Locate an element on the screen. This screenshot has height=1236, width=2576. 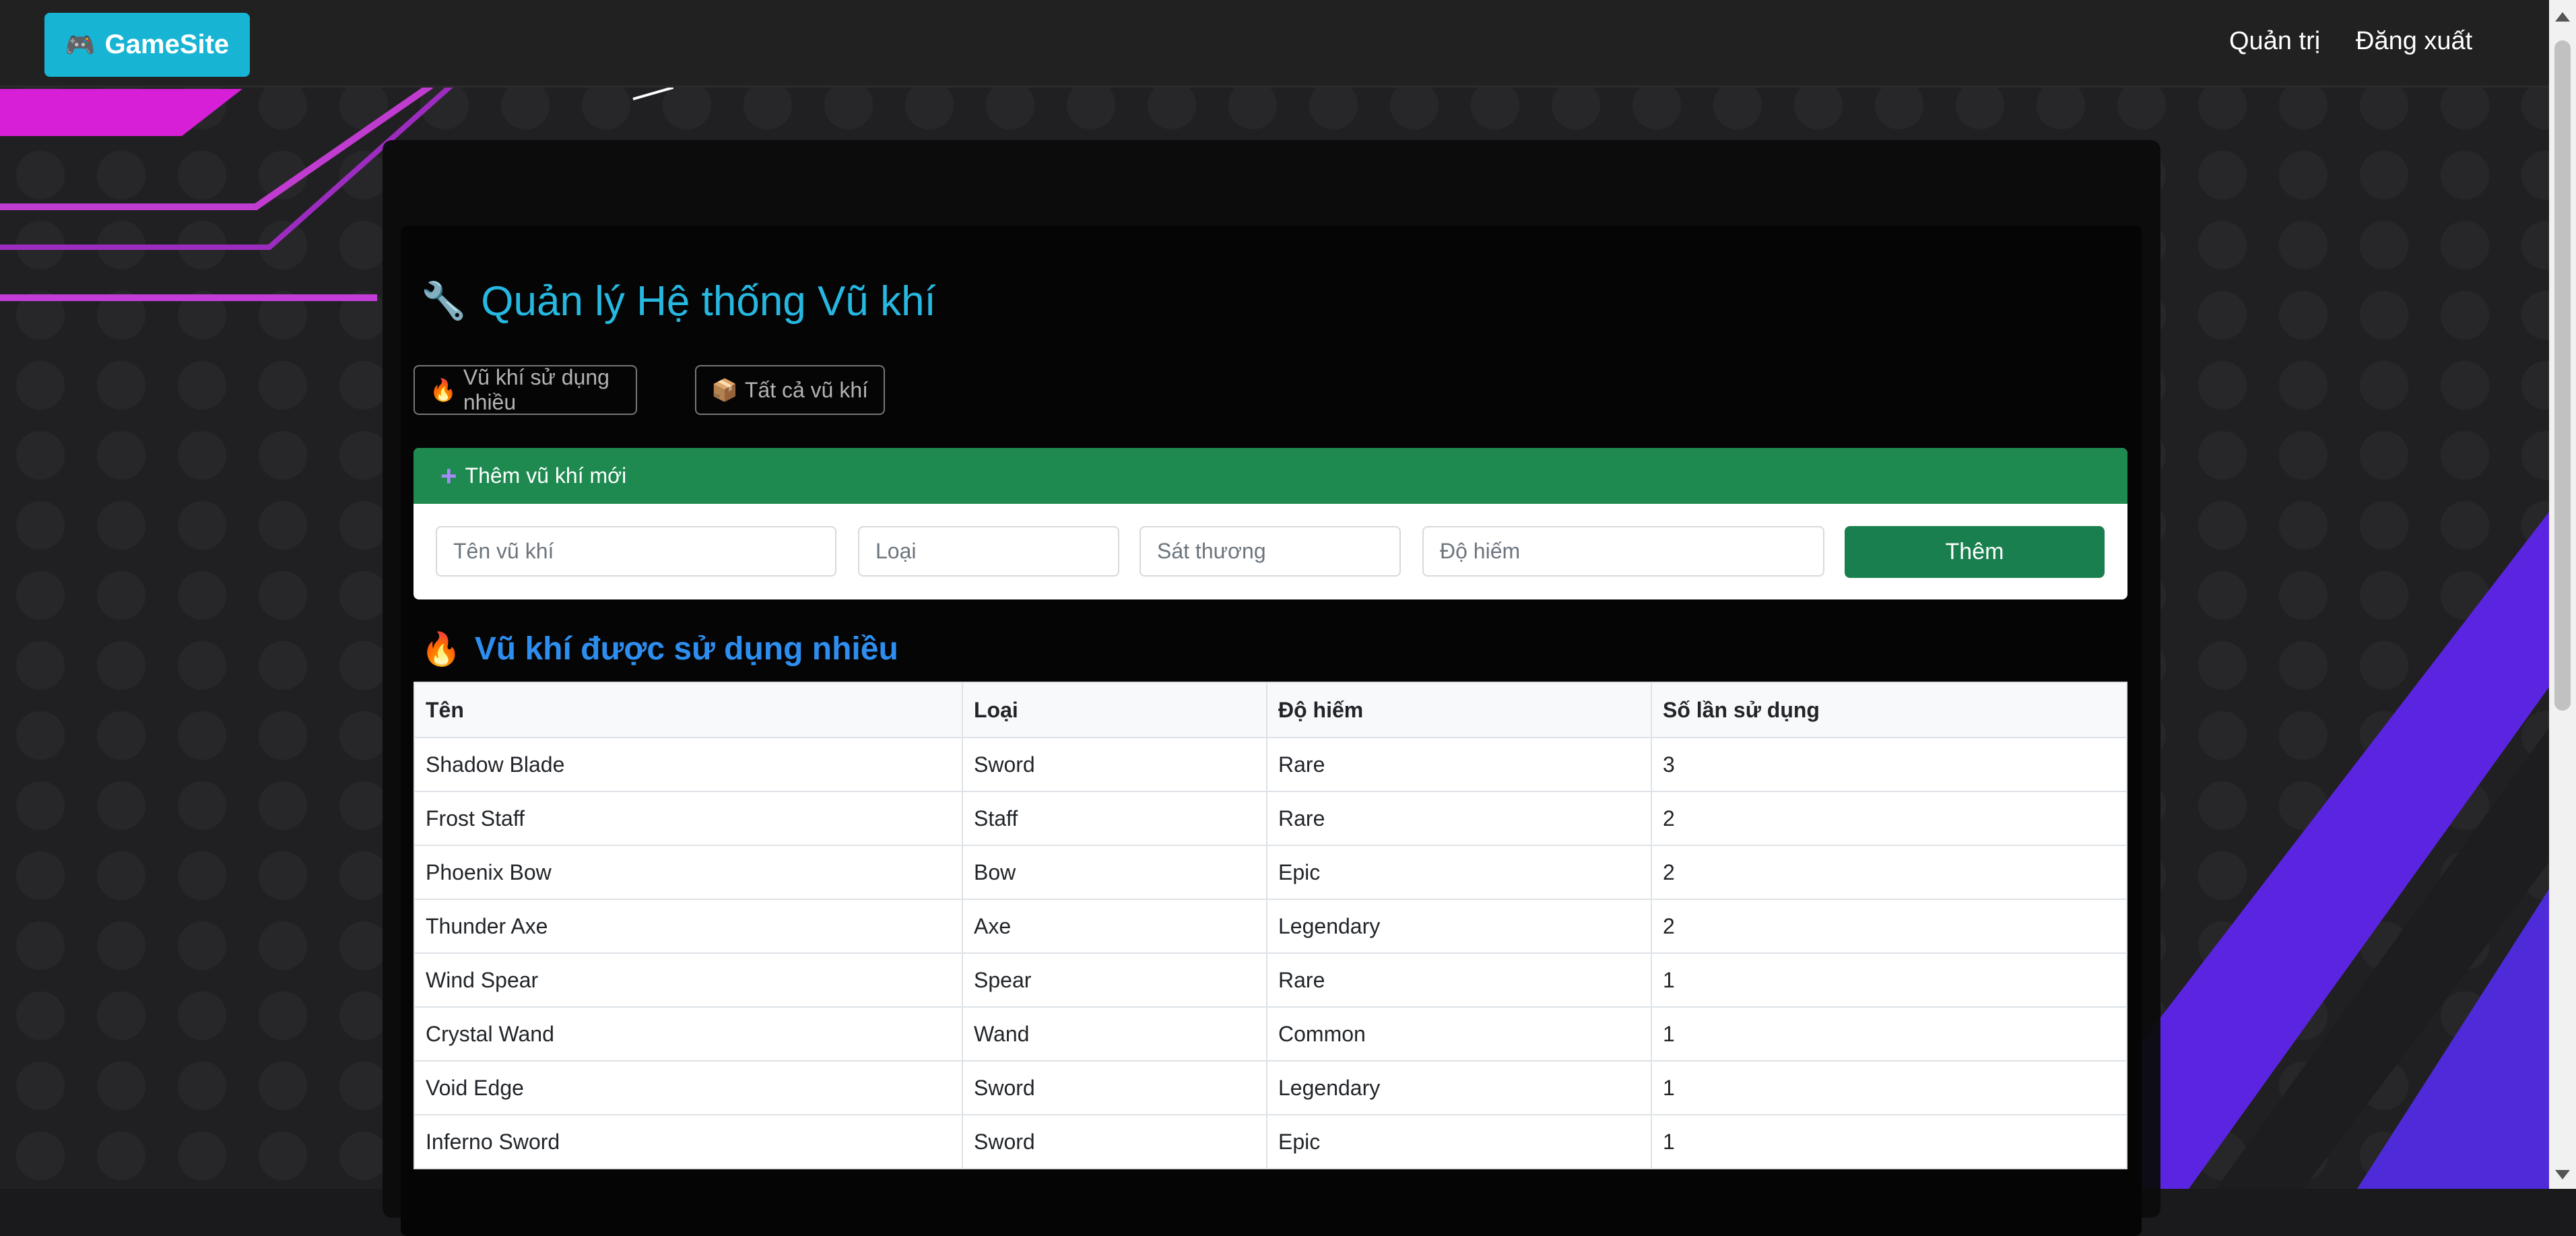
weapon-name-cell: Inferno Sword is located at coordinates (688, 1141).